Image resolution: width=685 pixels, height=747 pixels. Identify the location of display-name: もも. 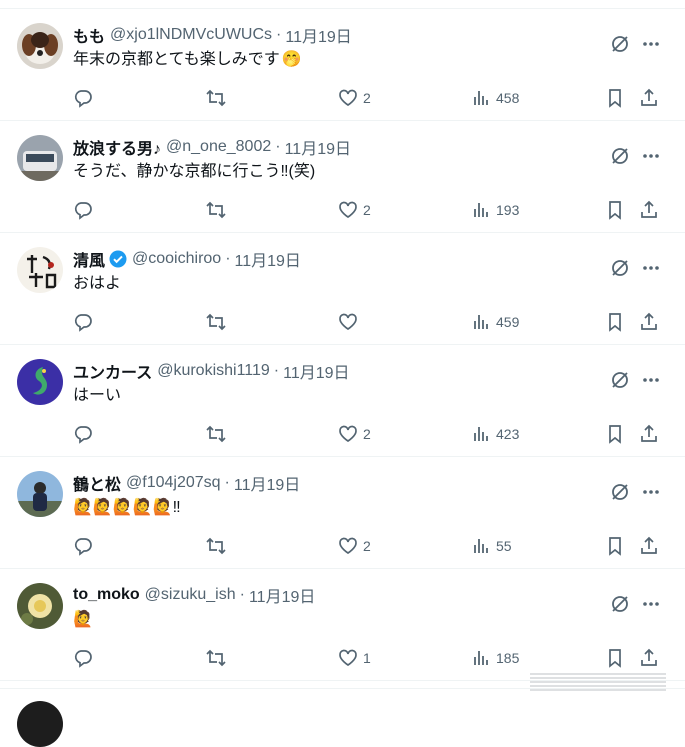
(89, 35).